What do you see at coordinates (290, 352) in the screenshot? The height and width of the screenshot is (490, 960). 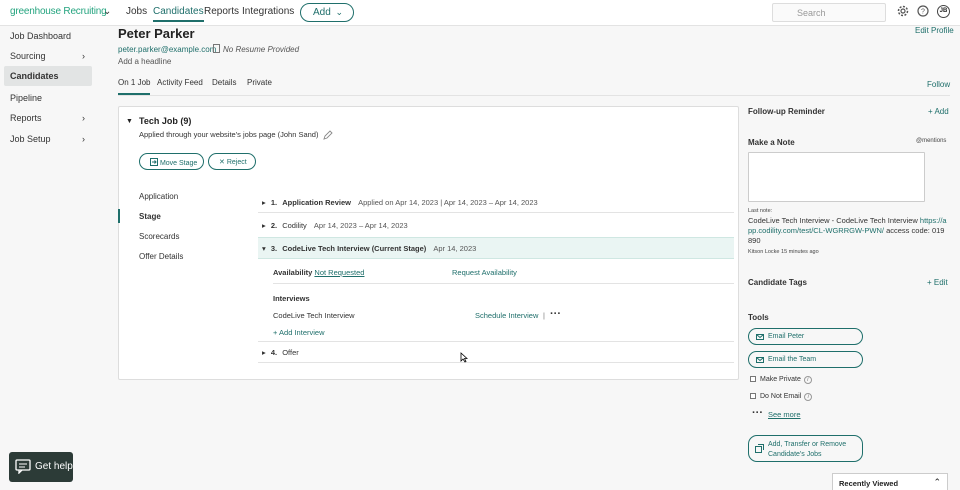 I see `stage-name: Offer` at bounding box center [290, 352].